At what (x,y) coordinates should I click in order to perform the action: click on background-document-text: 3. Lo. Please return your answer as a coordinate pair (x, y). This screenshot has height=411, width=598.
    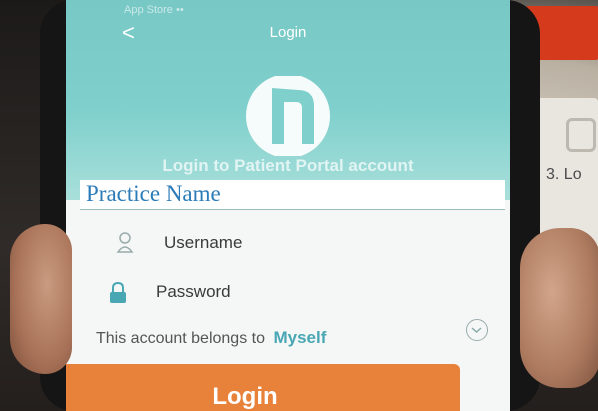
    Looking at the image, I should click on (564, 174).